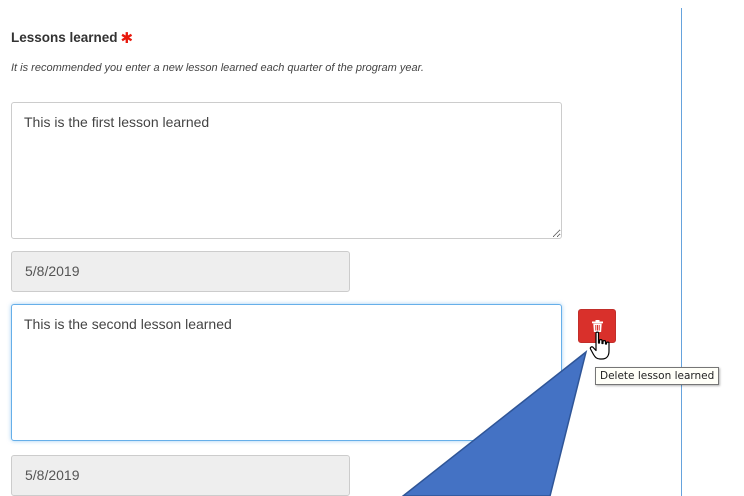 The image size is (744, 496). What do you see at coordinates (180, 271) in the screenshot?
I see `lesson-date-field-1: 5/8/2019` at bounding box center [180, 271].